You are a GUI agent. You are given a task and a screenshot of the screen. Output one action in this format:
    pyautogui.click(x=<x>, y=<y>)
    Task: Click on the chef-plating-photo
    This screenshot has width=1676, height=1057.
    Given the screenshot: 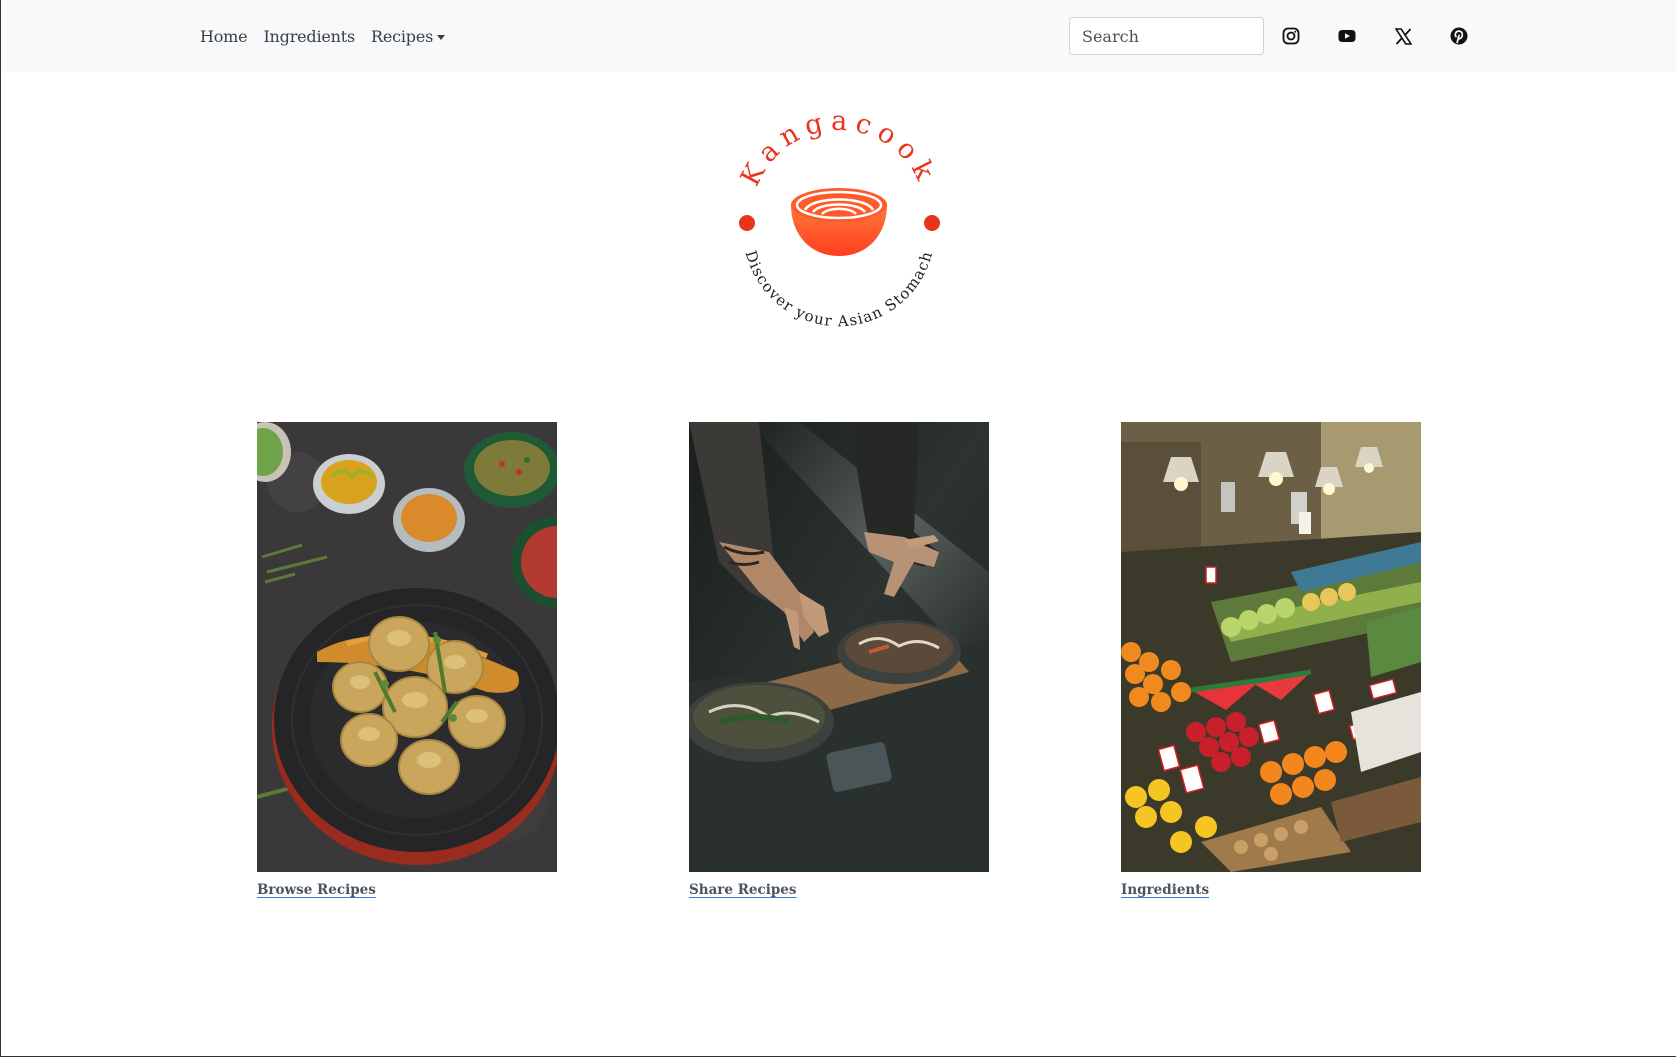 What is the action you would take?
    pyautogui.click(x=839, y=647)
    